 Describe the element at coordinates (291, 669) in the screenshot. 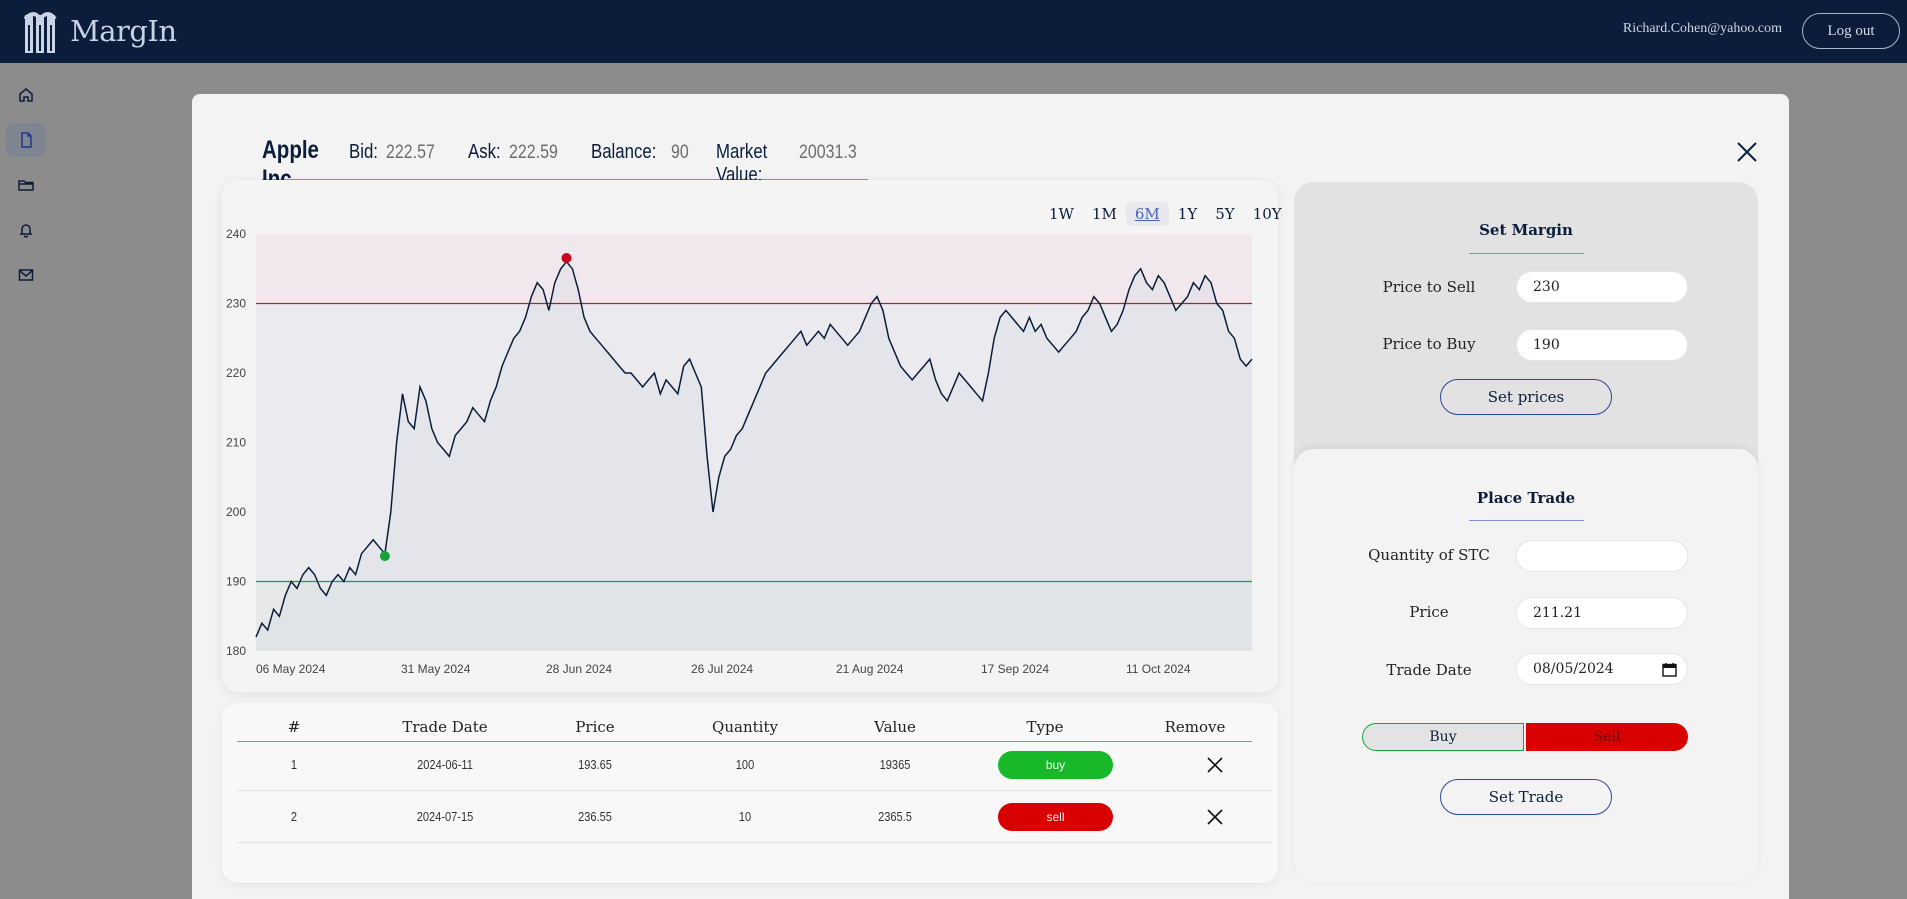

I see `x-tick-label: 06 May 2024` at that location.